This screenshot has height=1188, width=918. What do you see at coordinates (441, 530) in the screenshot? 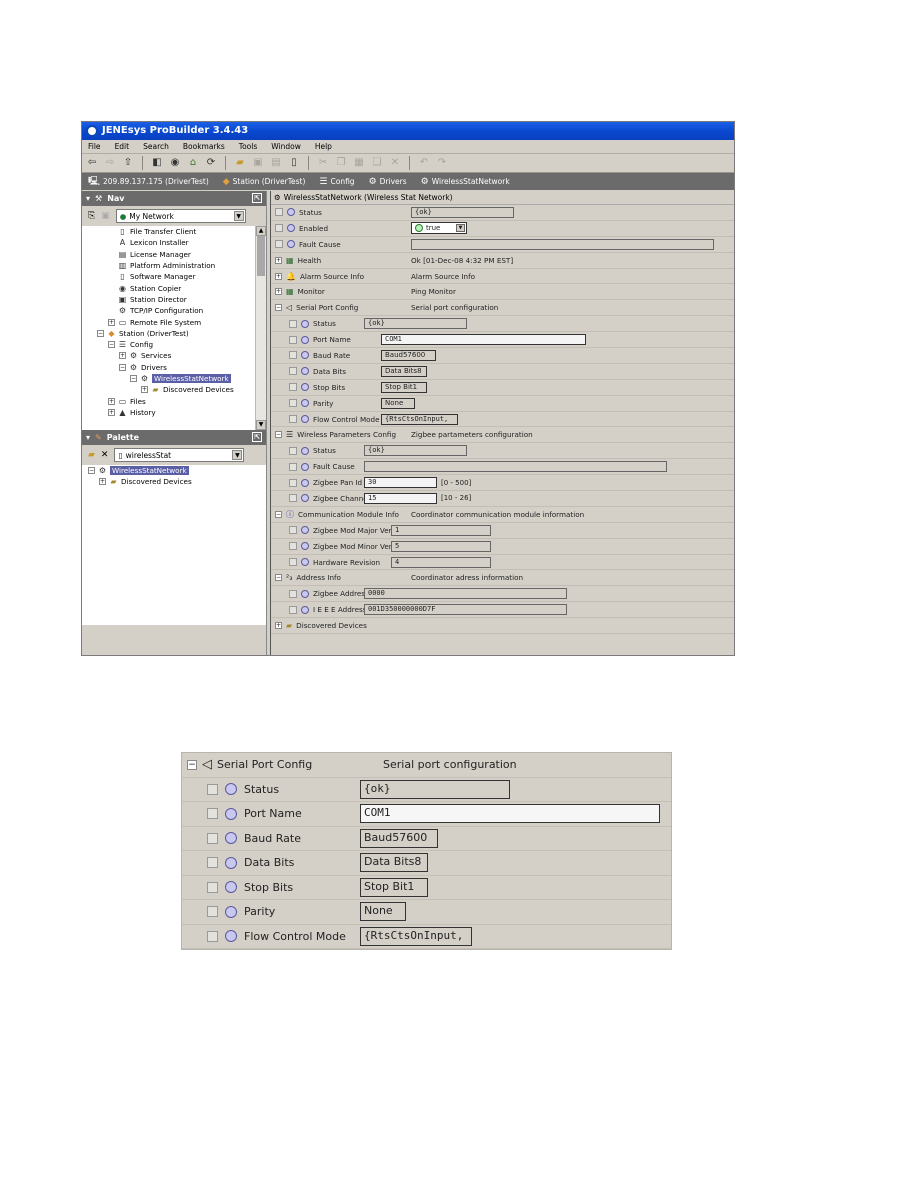
I see `field-zigbee-mod-major-version: 1` at bounding box center [441, 530].